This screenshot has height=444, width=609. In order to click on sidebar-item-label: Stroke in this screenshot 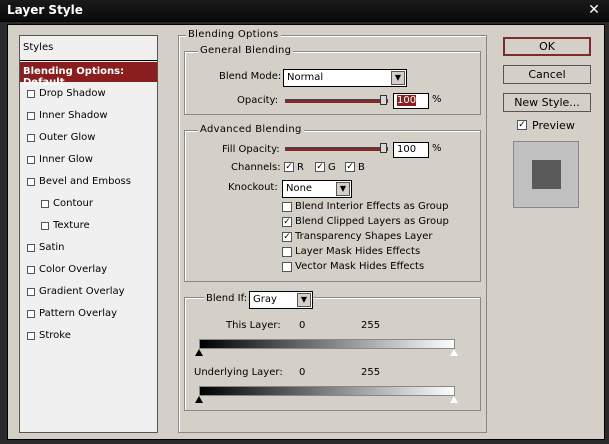, I will do `click(55, 335)`.